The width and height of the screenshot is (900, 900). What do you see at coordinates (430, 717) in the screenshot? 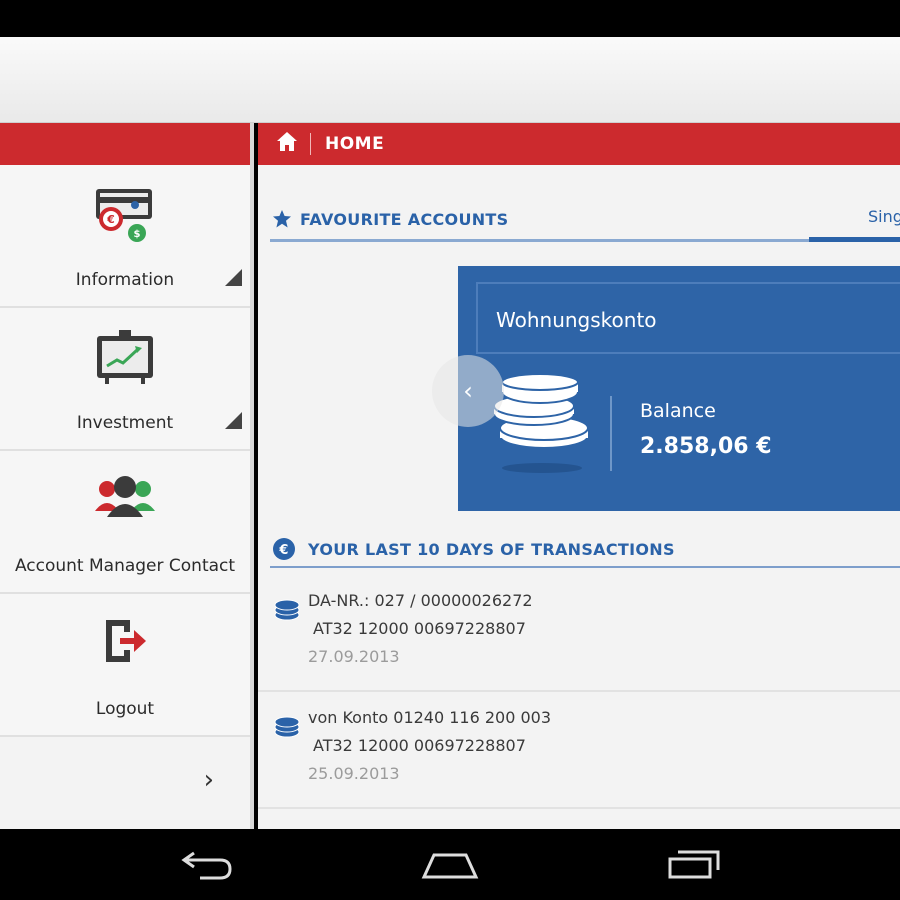
I see `transaction-title: von Konto 01240 116 200 003` at bounding box center [430, 717].